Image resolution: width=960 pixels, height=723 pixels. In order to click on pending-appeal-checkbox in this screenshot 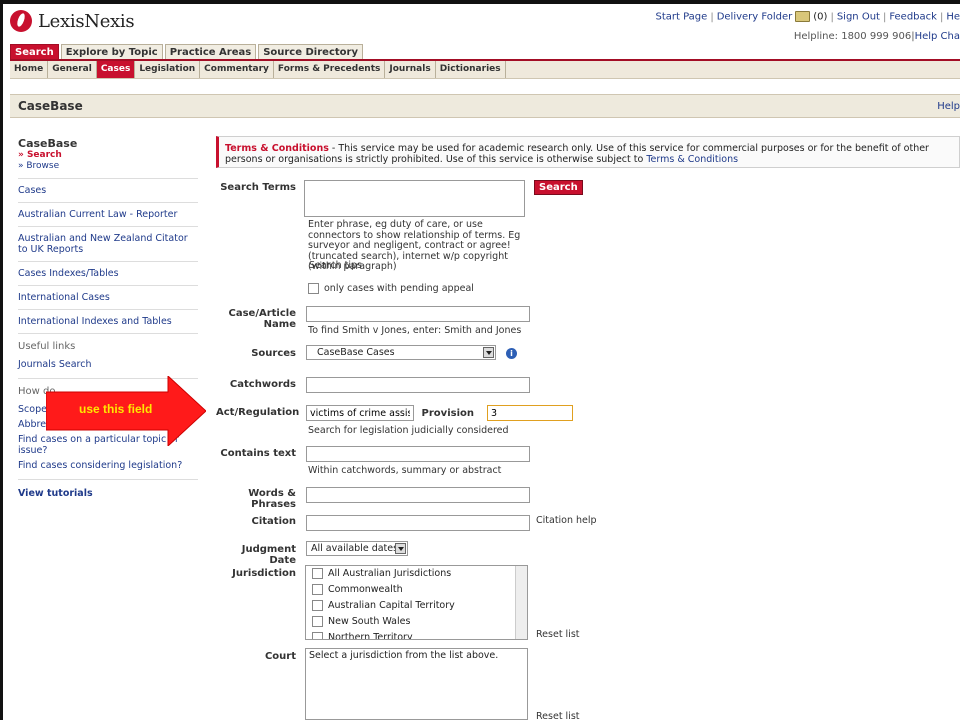, I will do `click(313, 288)`.